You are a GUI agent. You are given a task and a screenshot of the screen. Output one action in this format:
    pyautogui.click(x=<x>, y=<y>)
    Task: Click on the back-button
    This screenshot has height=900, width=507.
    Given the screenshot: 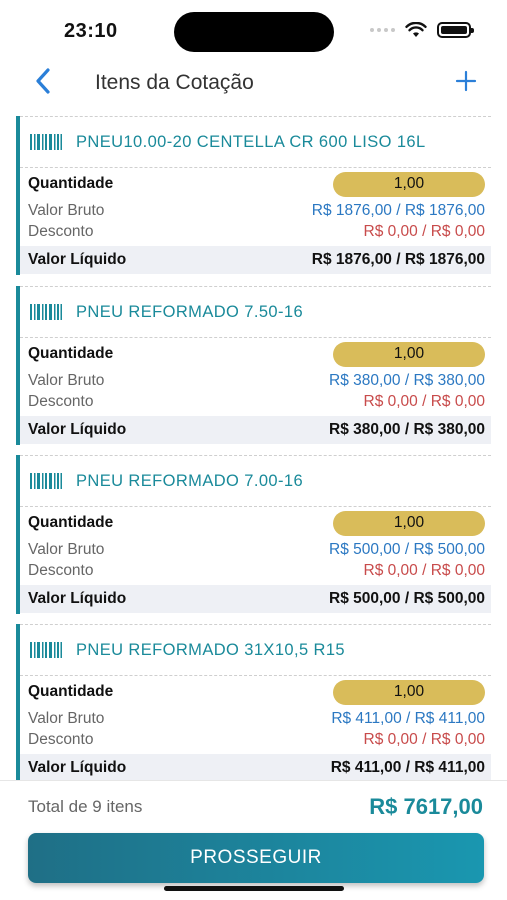 What is the action you would take?
    pyautogui.click(x=43, y=81)
    